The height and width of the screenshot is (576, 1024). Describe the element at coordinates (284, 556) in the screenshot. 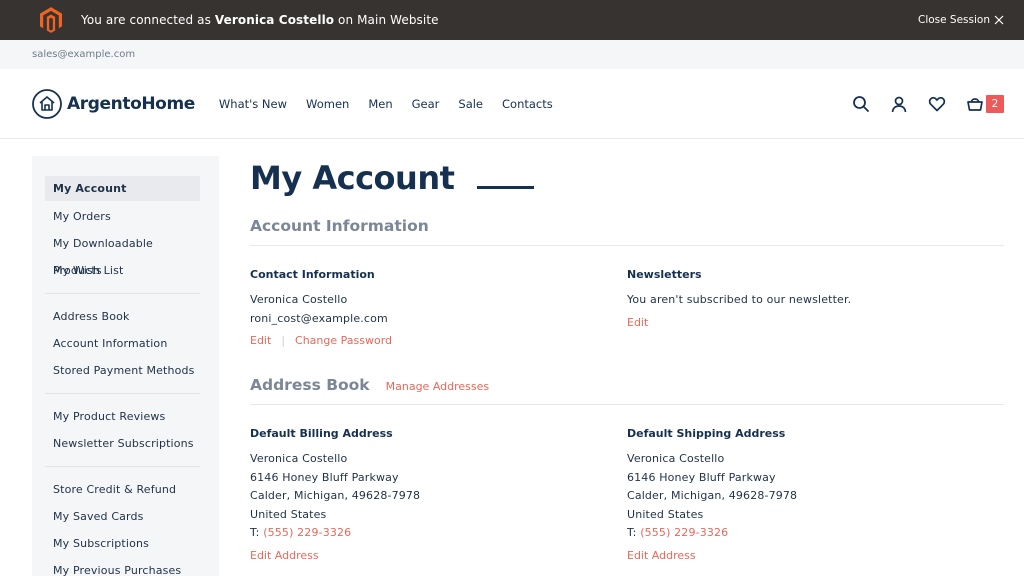

I see `edit-billing-address-link: Edit Address` at that location.